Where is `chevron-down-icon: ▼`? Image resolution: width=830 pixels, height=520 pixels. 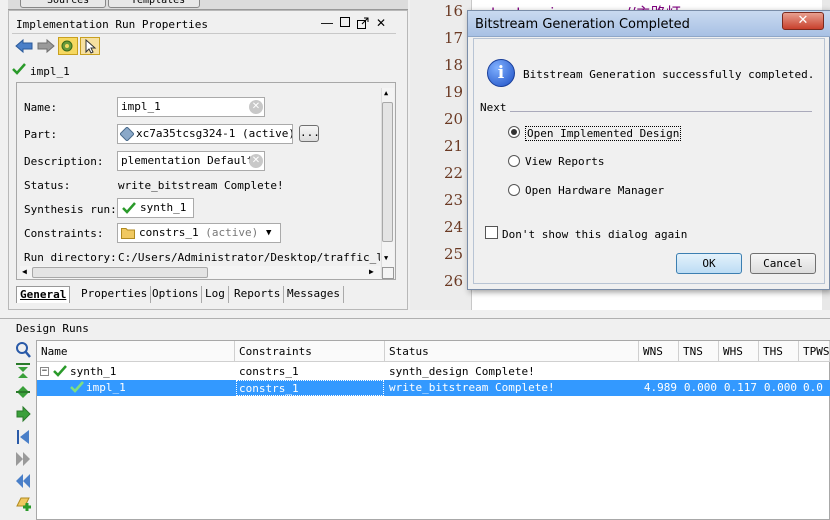 chevron-down-icon: ▼ is located at coordinates (268, 233).